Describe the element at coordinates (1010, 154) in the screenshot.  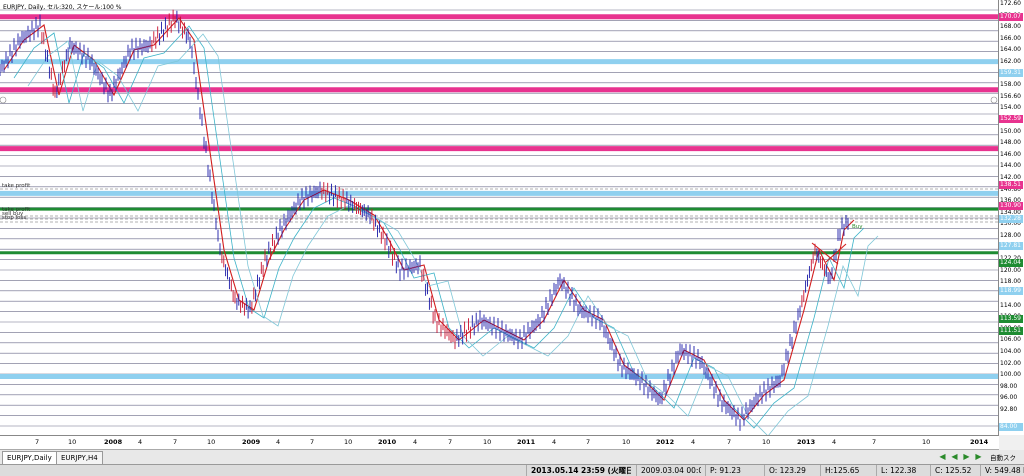
I see `price-tick: 146.00` at that location.